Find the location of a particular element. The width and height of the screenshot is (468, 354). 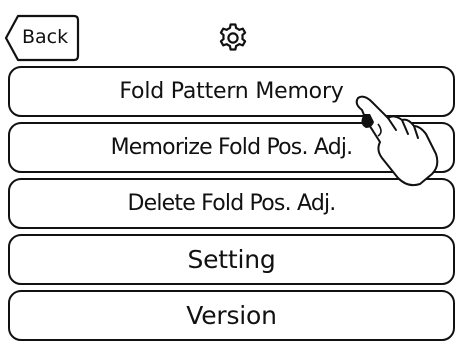

menu-item-delete-fold-pos-adj: Delete Fold Pos. Adj. is located at coordinates (231, 203).